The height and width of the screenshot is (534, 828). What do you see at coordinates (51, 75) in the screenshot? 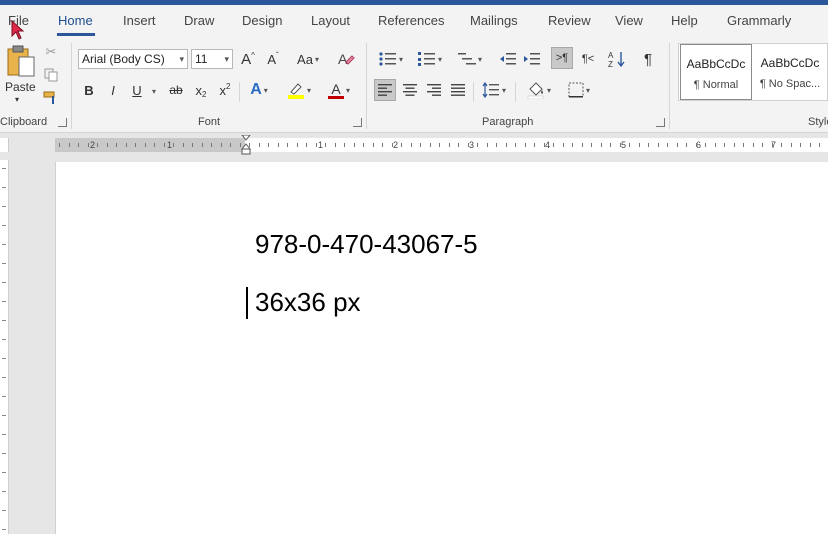
I see `copy-button` at bounding box center [51, 75].